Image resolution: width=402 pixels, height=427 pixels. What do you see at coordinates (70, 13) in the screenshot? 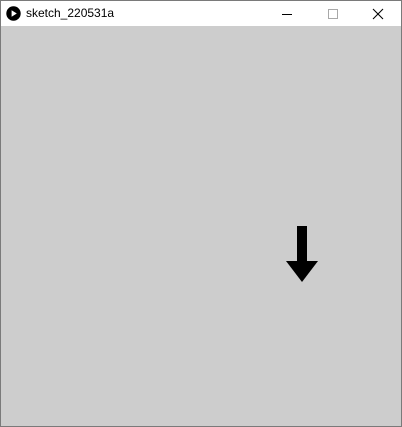
I see `window-title: sketch_220531a` at bounding box center [70, 13].